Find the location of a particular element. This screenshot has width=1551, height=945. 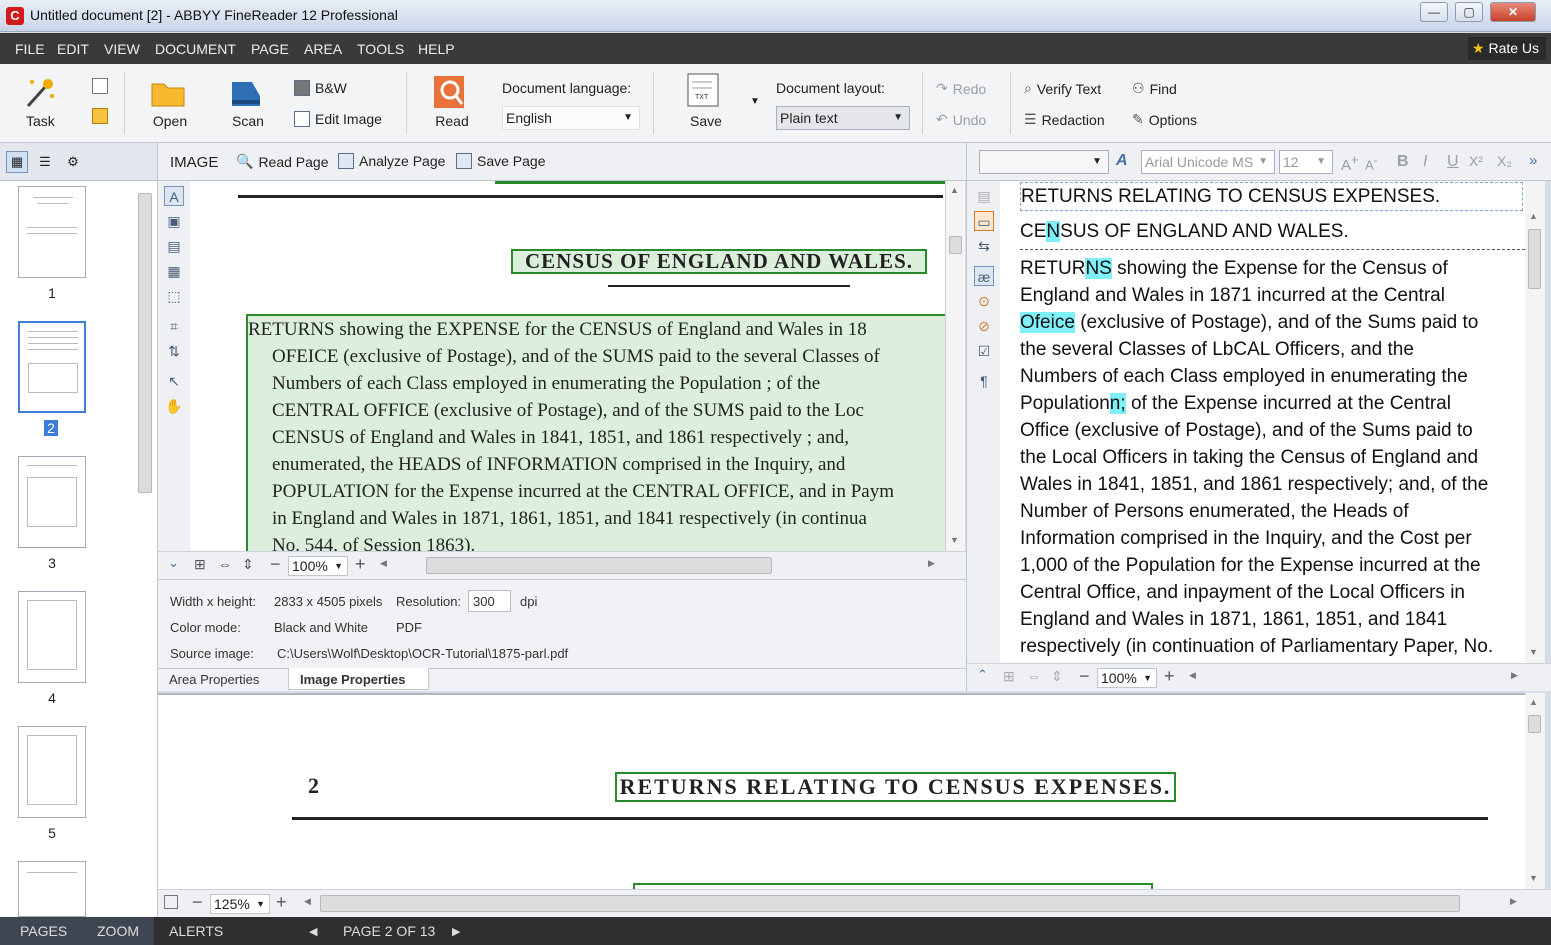

doc-layout-select: Plain text ▼ is located at coordinates (843, 118).